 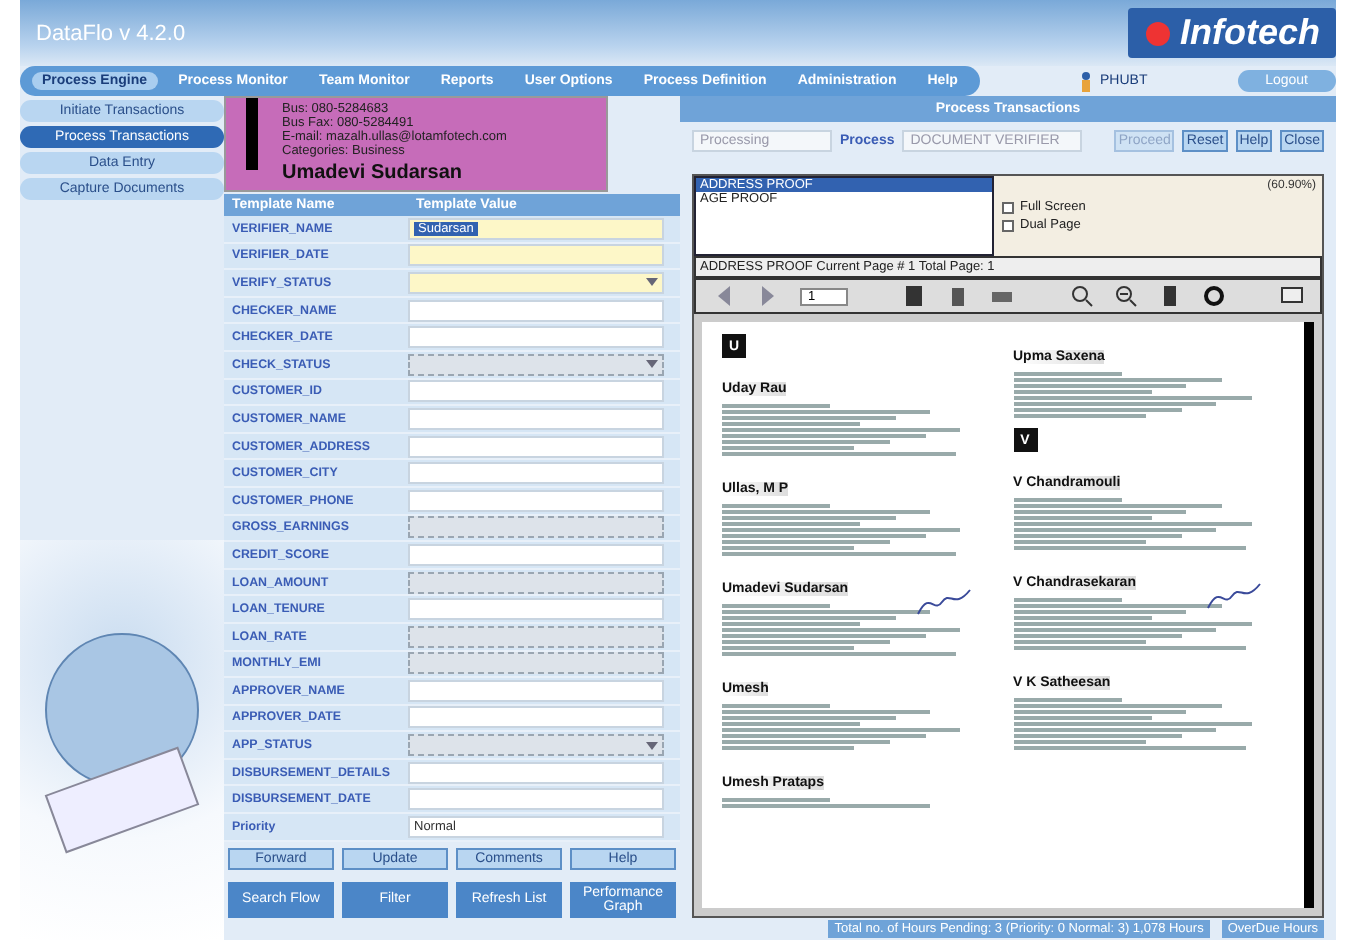 What do you see at coordinates (1125, 296) in the screenshot?
I see `zoom-out-icon` at bounding box center [1125, 296].